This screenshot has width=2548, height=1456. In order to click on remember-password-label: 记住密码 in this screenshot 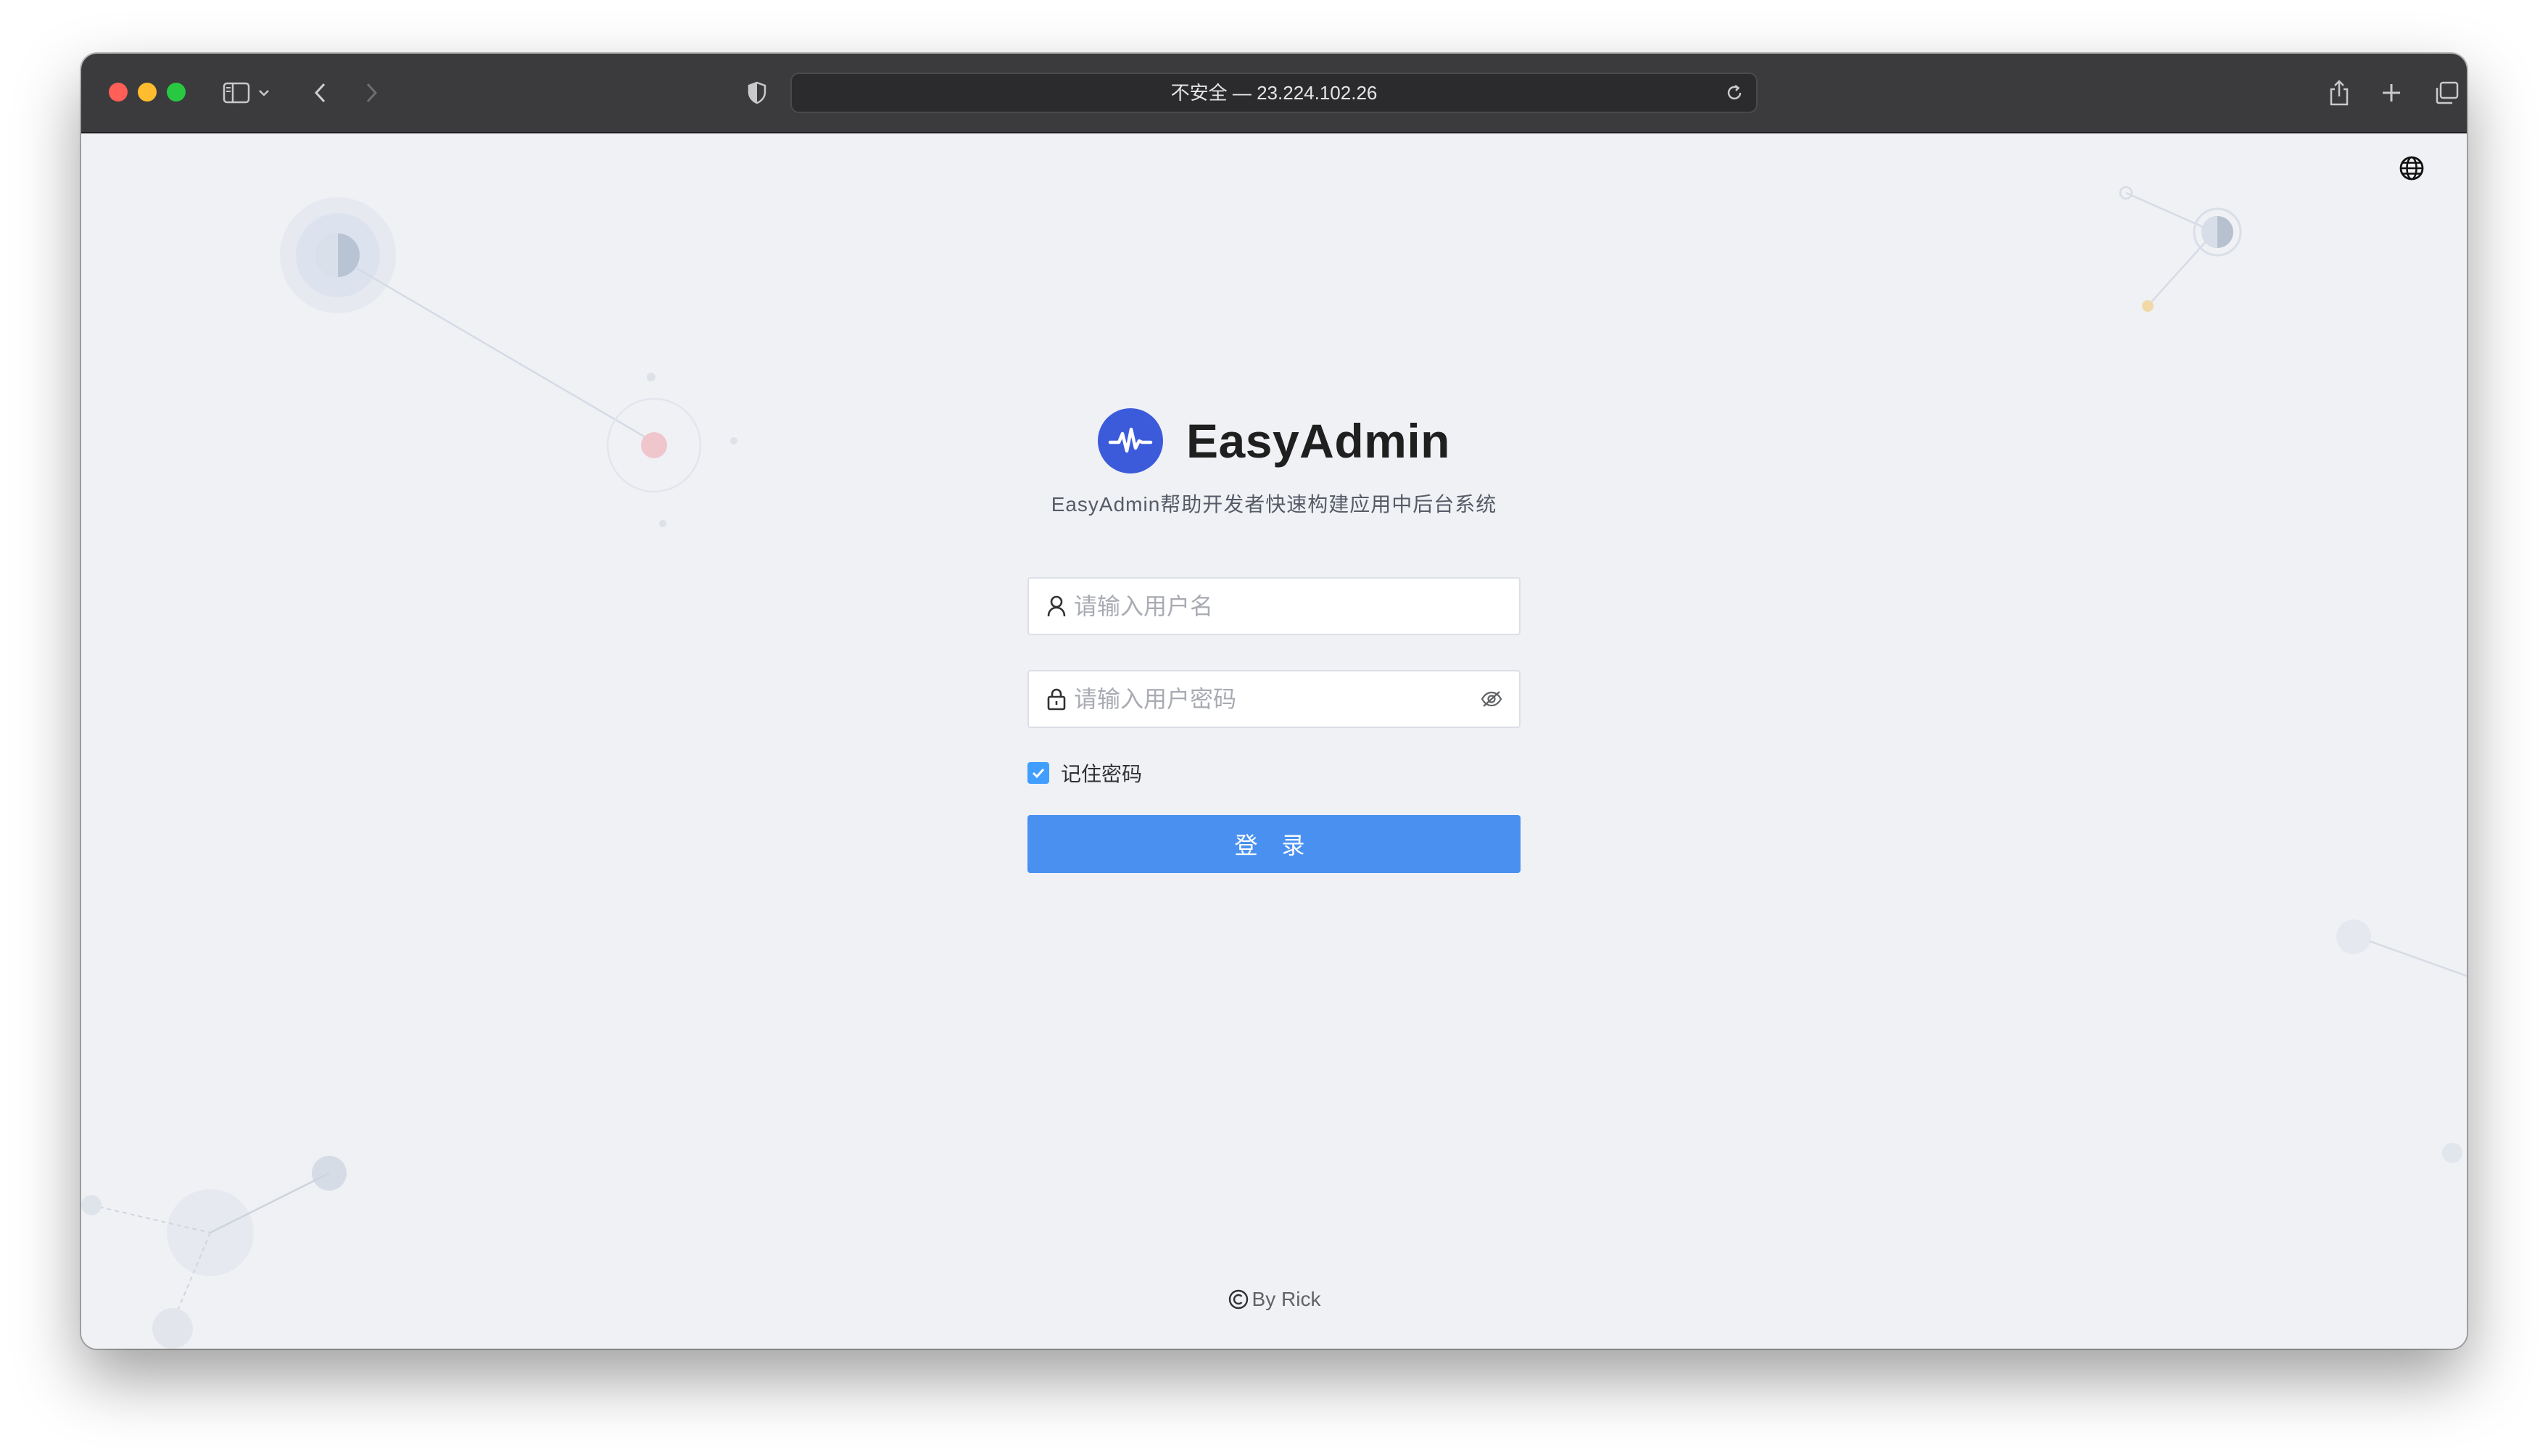, I will do `click(1102, 774)`.